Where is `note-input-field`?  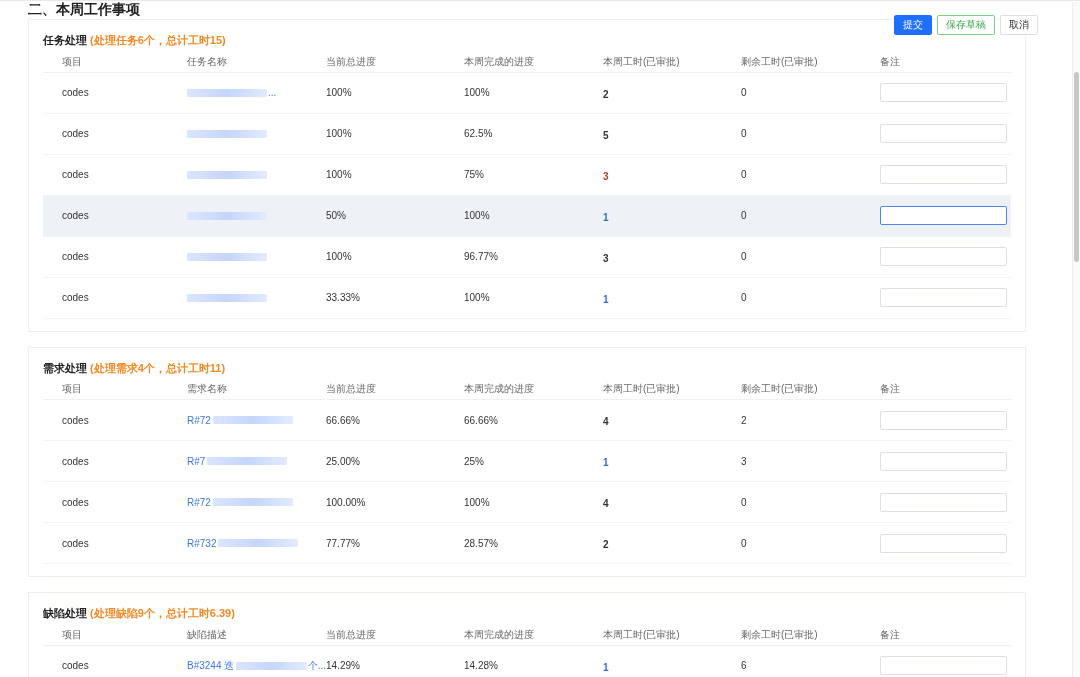
note-input-field is located at coordinates (943, 215).